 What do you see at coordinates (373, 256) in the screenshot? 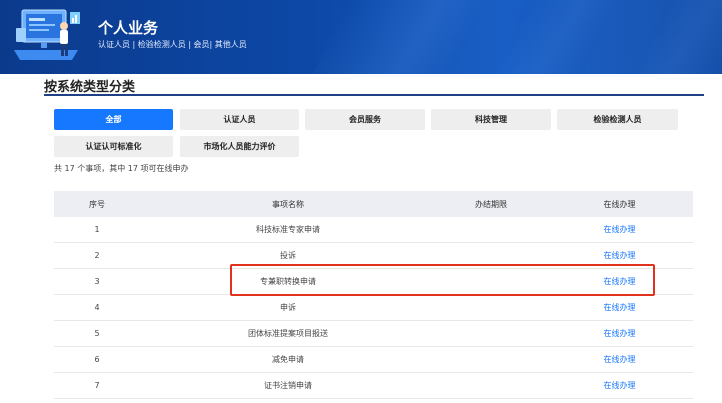
I see `table-row: 2 投诉 在线办理` at bounding box center [373, 256].